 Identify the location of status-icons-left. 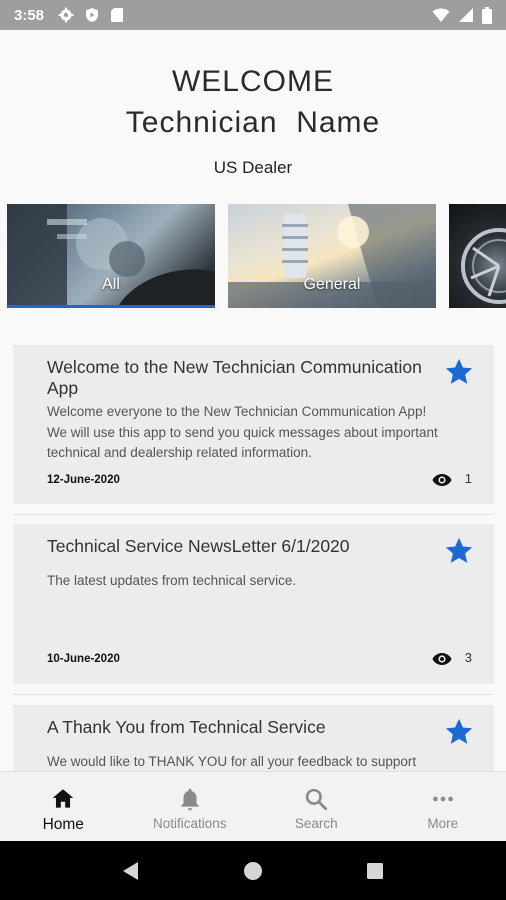
(91, 15).